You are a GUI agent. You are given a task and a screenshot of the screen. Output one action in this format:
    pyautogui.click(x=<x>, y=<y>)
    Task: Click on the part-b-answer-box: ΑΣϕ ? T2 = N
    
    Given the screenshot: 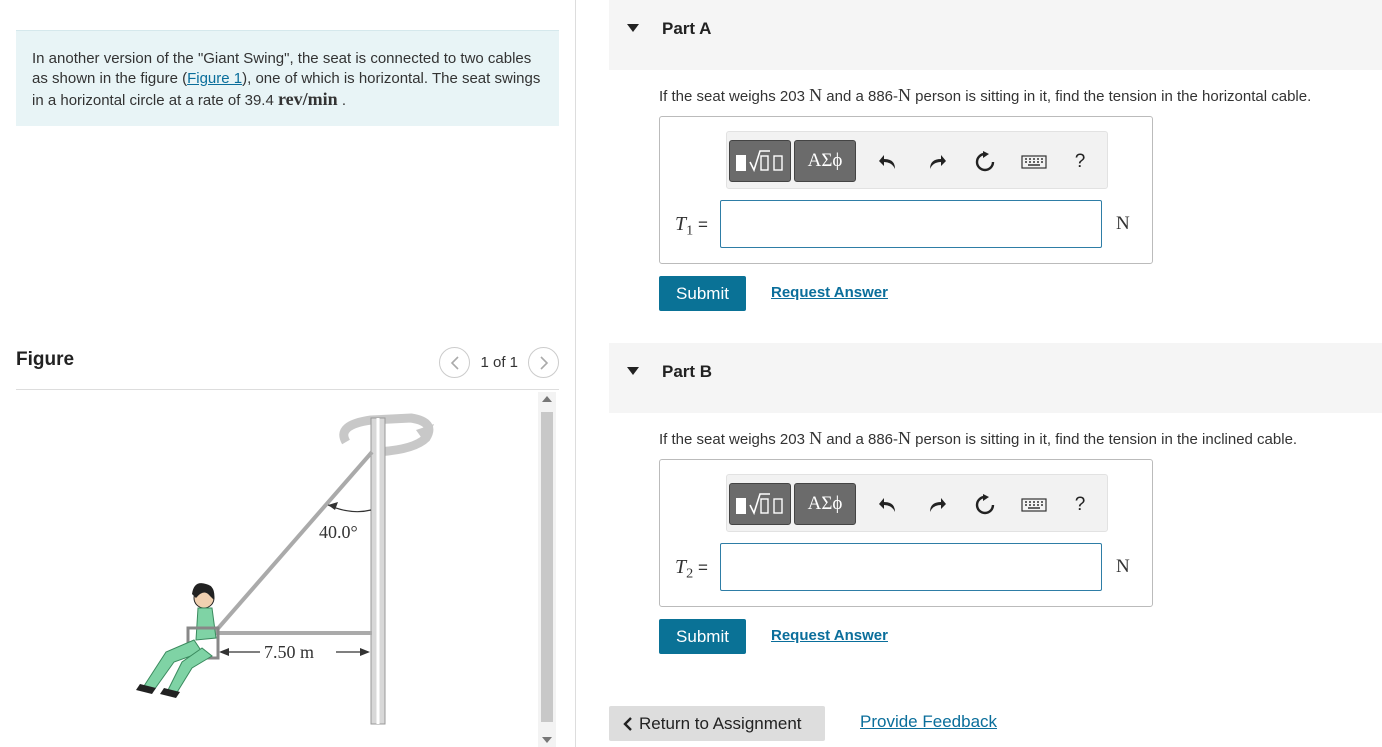 What is the action you would take?
    pyautogui.click(x=906, y=533)
    